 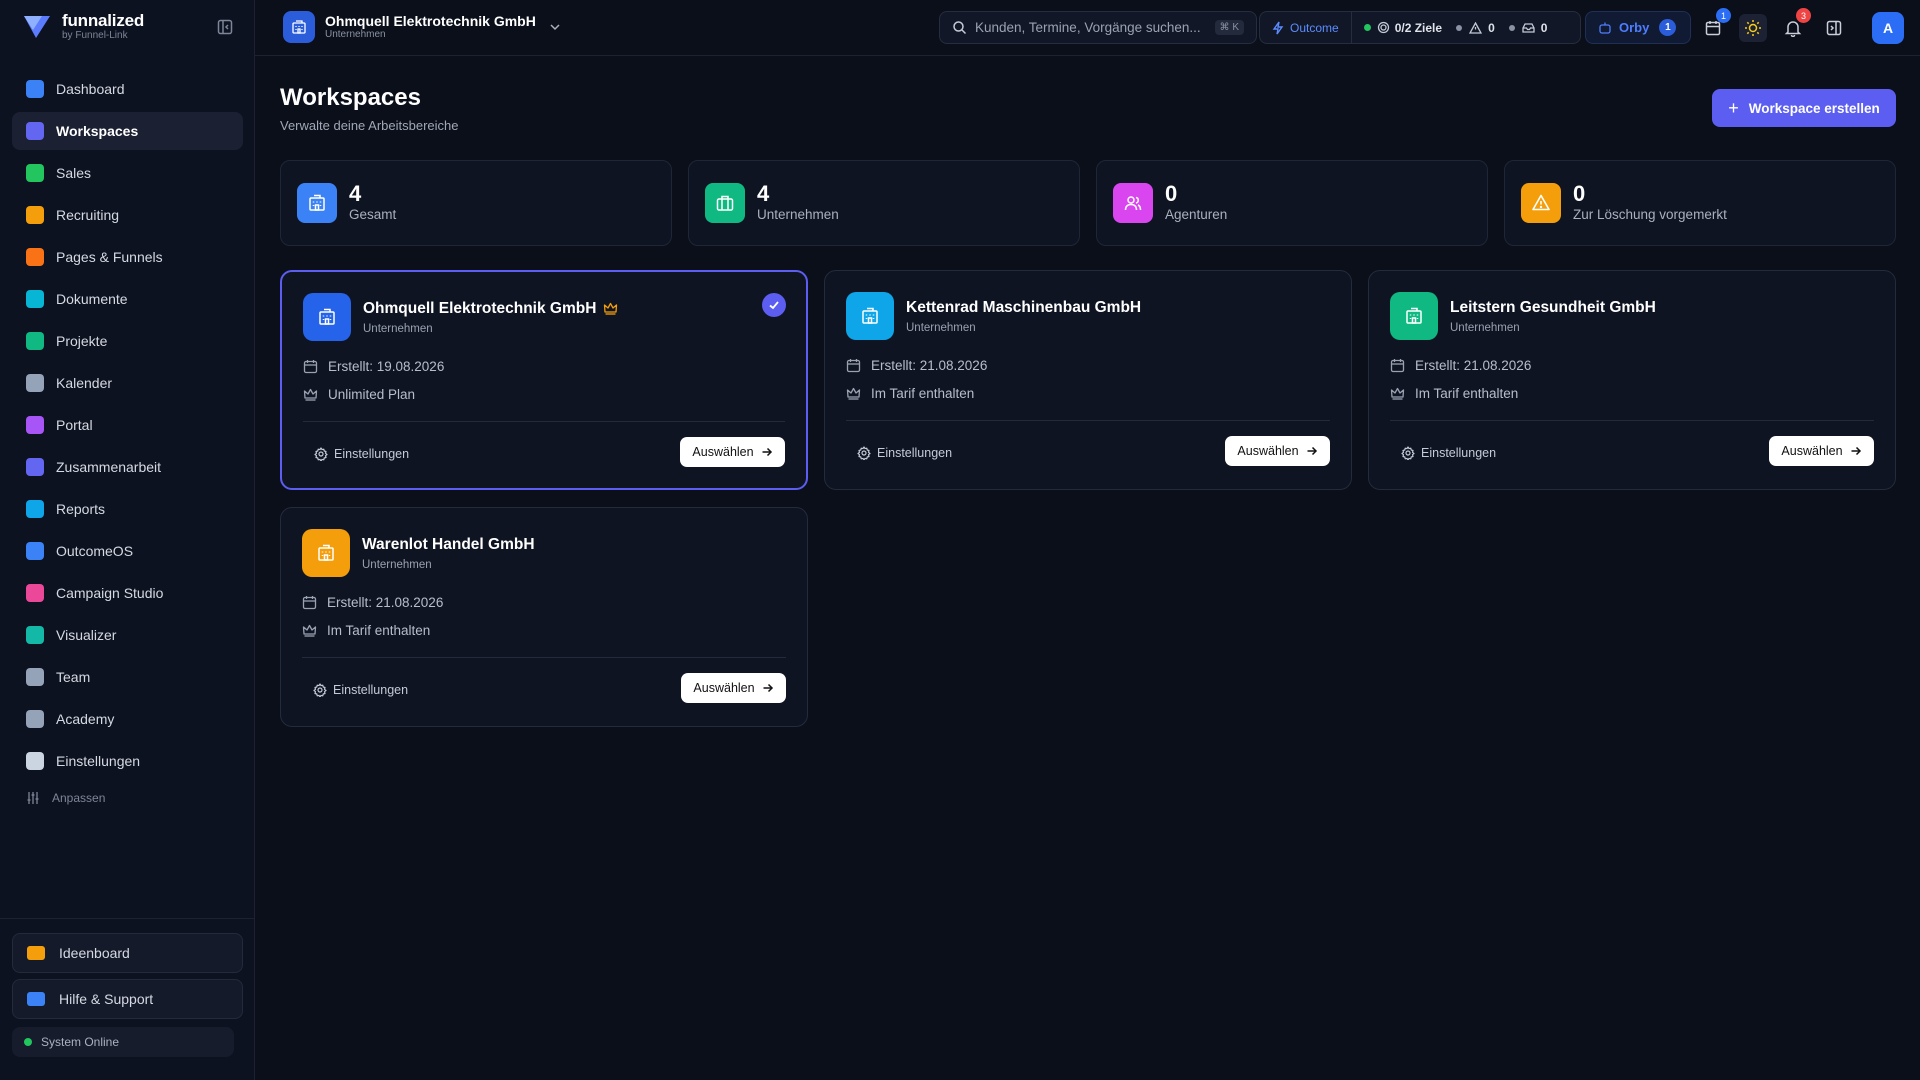 What do you see at coordinates (355, 193) in the screenshot?
I see `stat-value: 4` at bounding box center [355, 193].